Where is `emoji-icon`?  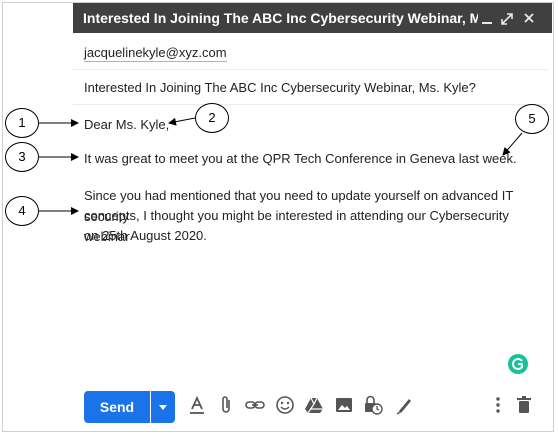
emoji-icon is located at coordinates (285, 405).